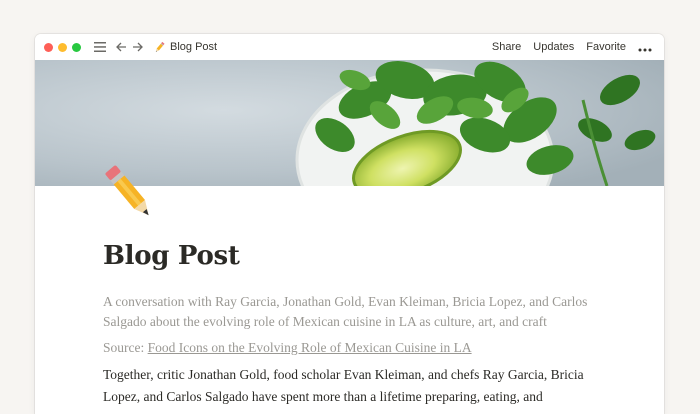 The width and height of the screenshot is (700, 414). Describe the element at coordinates (137, 47) in the screenshot. I see `arrow-right-icon` at that location.